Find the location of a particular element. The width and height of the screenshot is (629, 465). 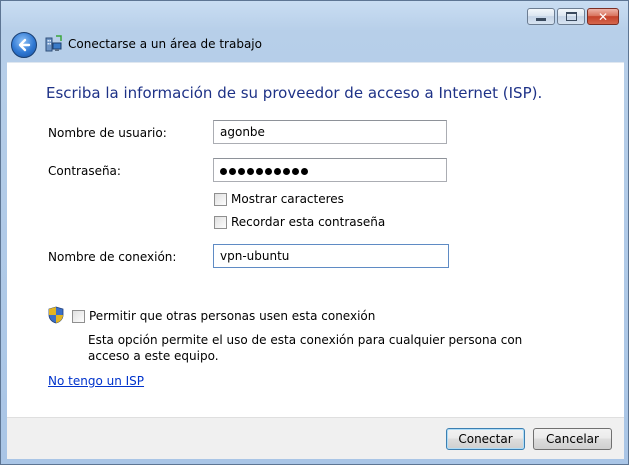

username-field: agonbe is located at coordinates (330, 132).